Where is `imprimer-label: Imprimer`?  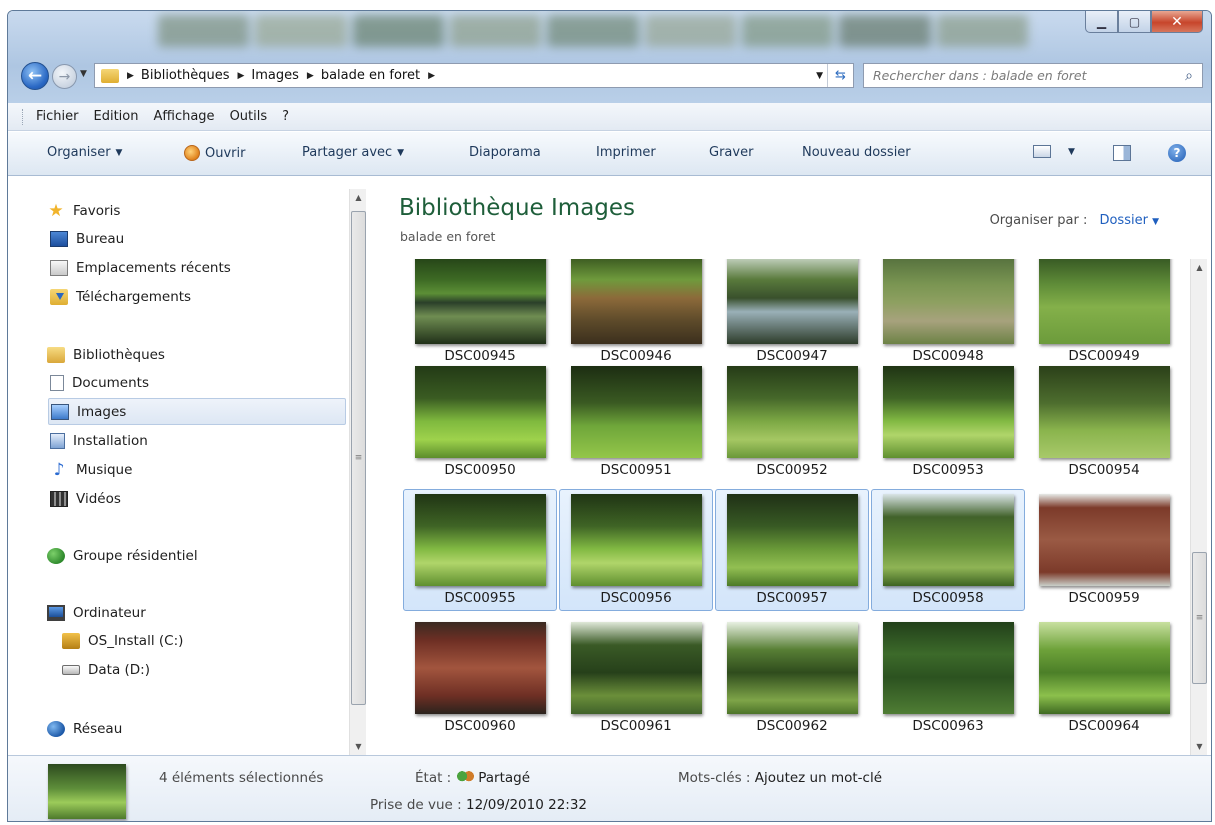
imprimer-label: Imprimer is located at coordinates (626, 152).